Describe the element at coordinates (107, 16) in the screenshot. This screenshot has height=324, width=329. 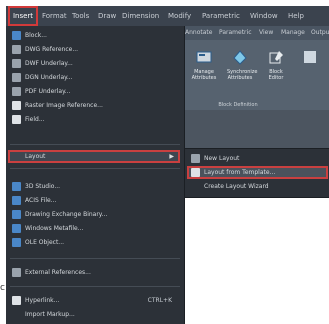
I see `menu-draw: Draw` at that location.